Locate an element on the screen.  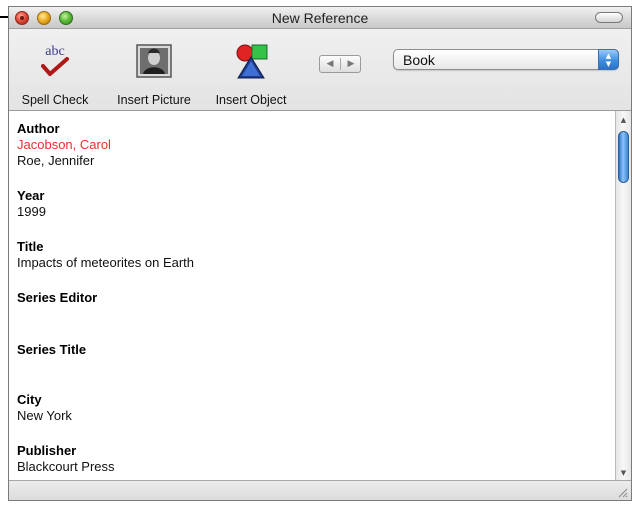
field-label: City is located at coordinates (29, 399).